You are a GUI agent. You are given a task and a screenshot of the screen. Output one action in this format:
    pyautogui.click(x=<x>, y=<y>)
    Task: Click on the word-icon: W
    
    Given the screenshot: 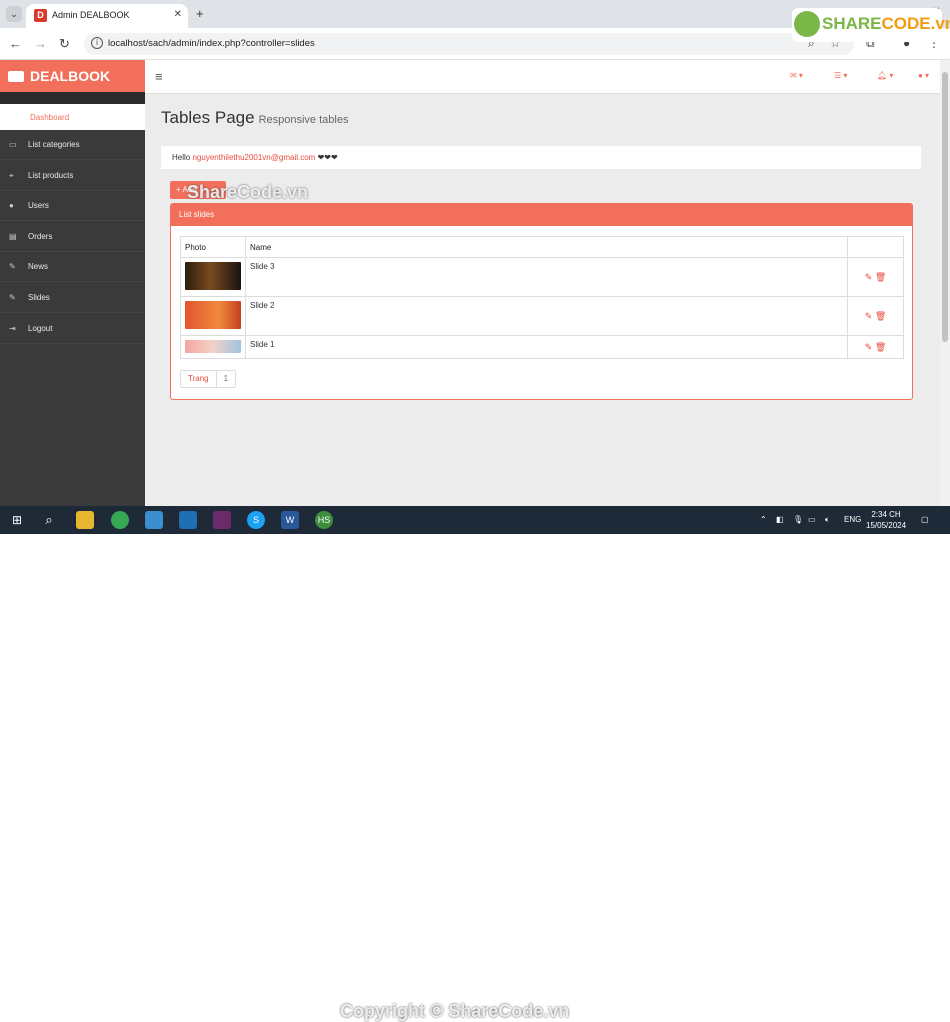 What is the action you would take?
    pyautogui.click(x=290, y=520)
    